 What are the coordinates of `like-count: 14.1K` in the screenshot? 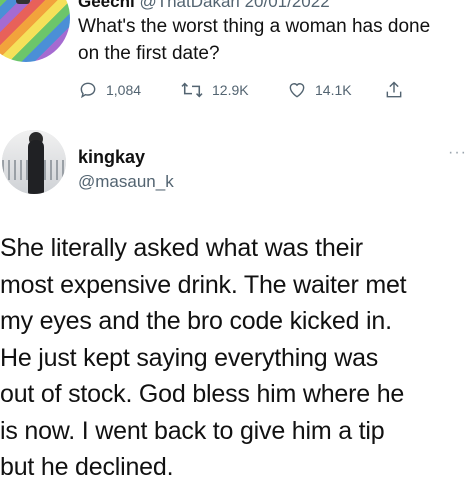 It's located at (333, 90).